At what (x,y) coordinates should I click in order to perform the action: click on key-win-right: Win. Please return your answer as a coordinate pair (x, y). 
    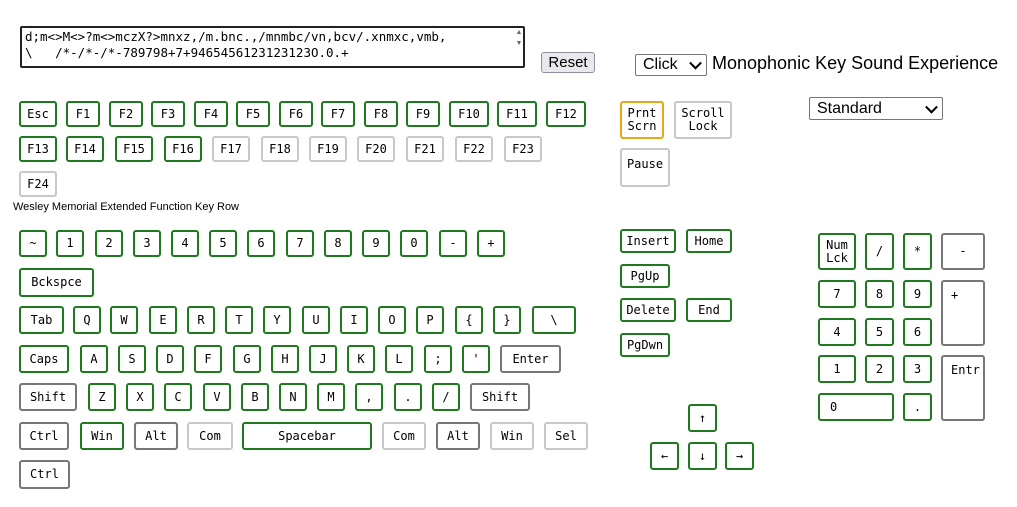
    Looking at the image, I should click on (512, 436).